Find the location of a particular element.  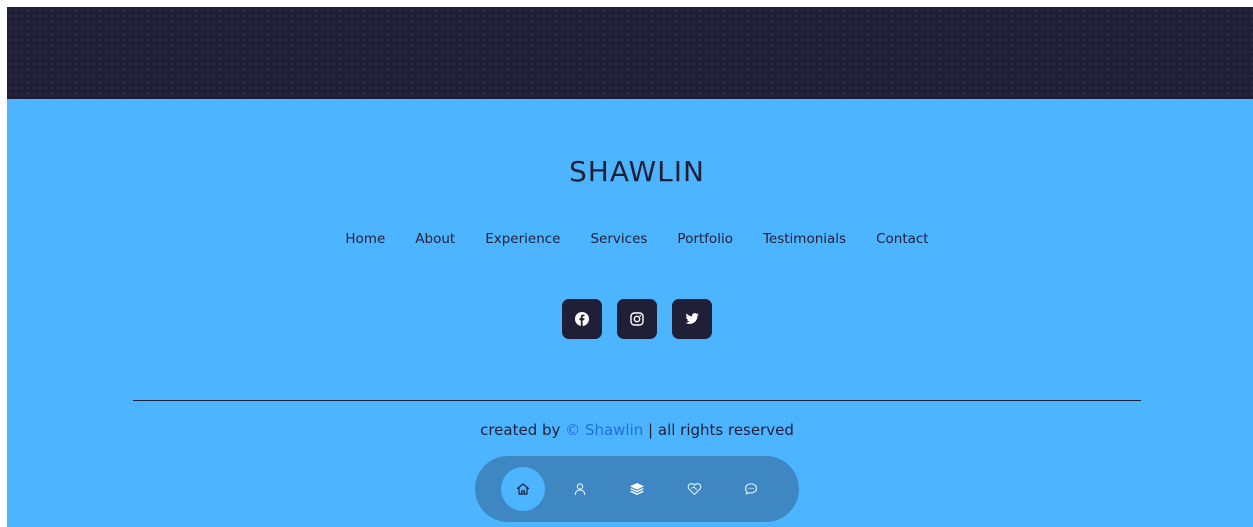

footer-link-testimonials: Testimonials is located at coordinates (804, 239).